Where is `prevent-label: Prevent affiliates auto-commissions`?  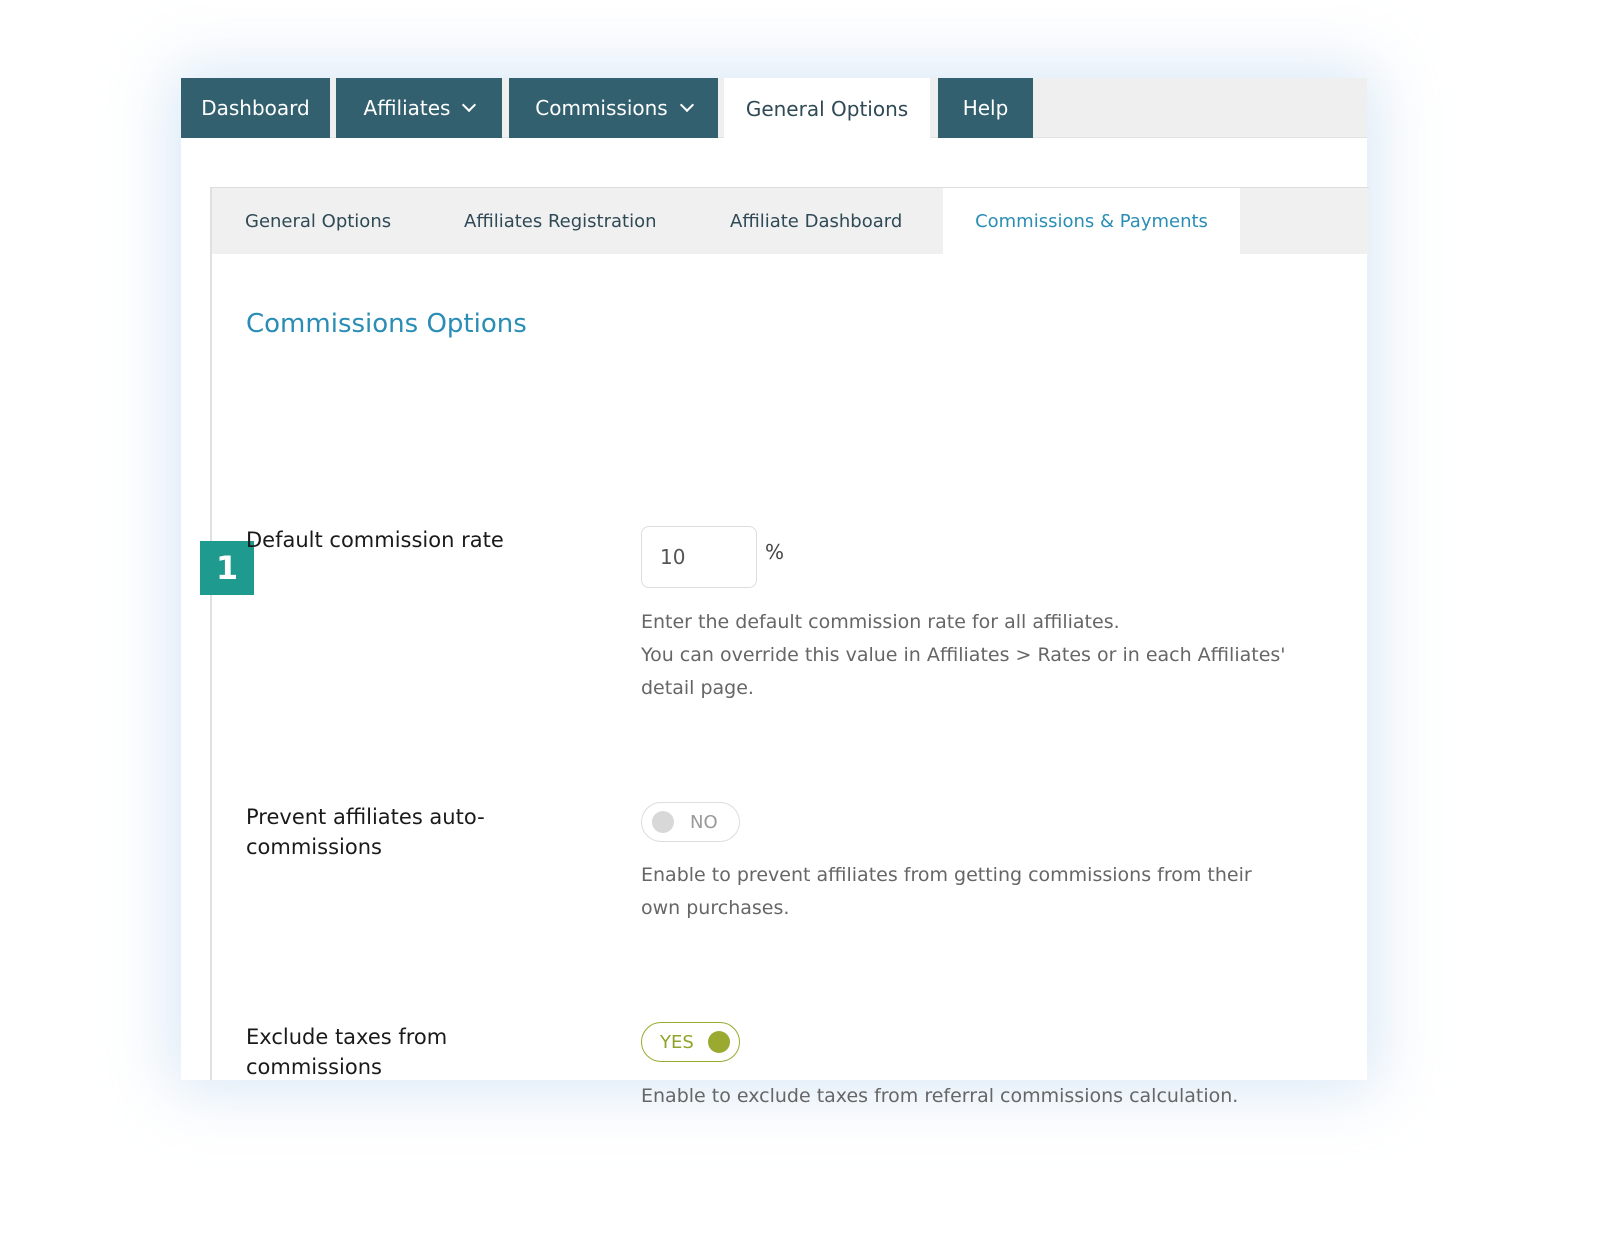 prevent-label: Prevent affiliates auto-commissions is located at coordinates (365, 832).